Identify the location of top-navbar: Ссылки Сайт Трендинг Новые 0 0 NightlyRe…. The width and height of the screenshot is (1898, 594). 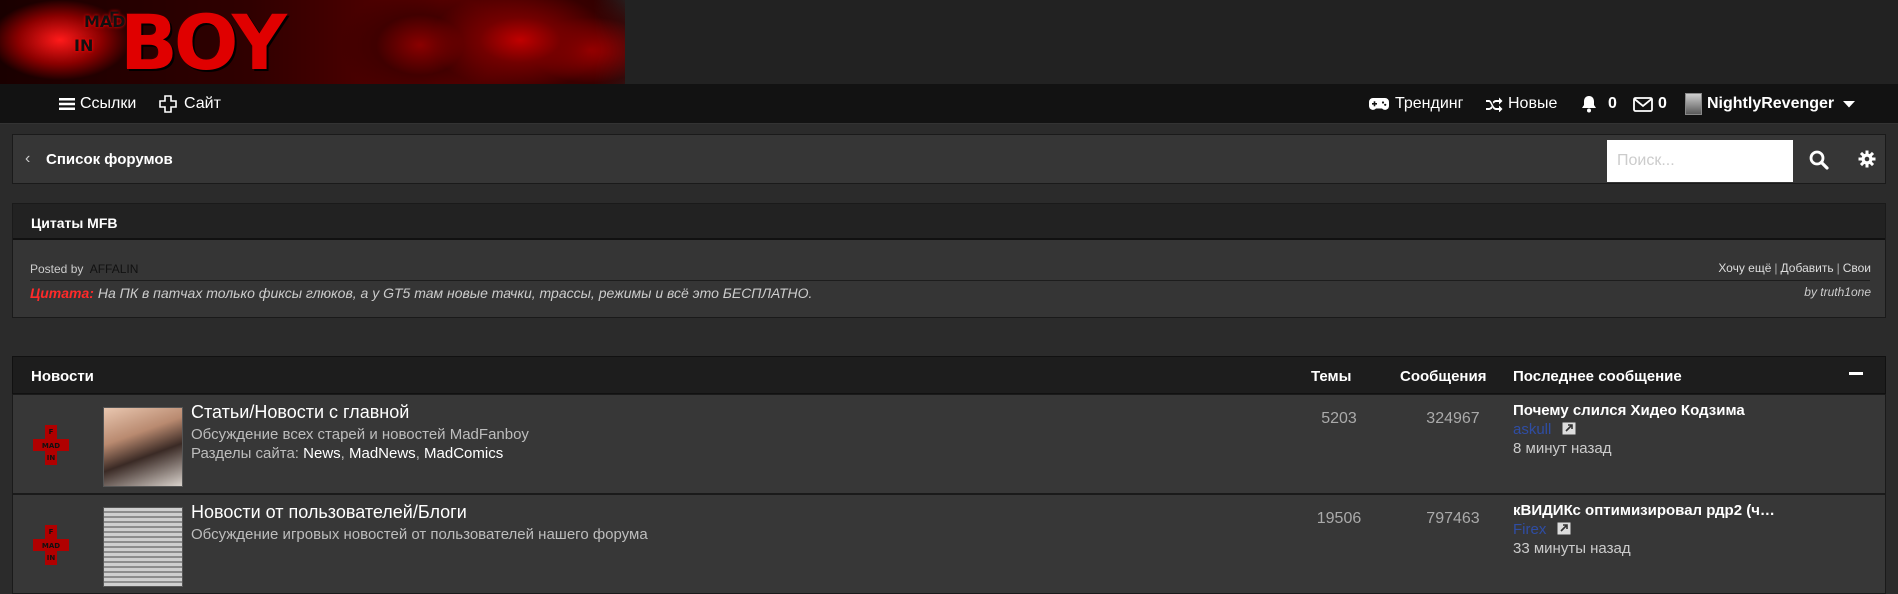
(949, 104).